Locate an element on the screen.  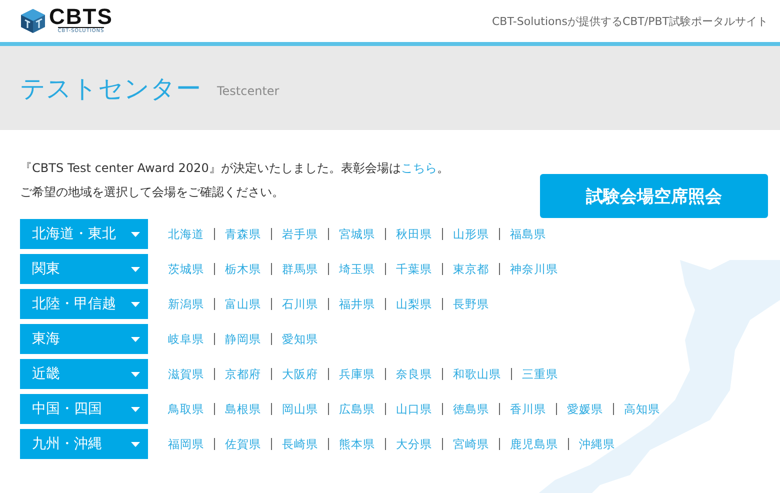
prefecture-link: 千葉県 is located at coordinates (414, 269).